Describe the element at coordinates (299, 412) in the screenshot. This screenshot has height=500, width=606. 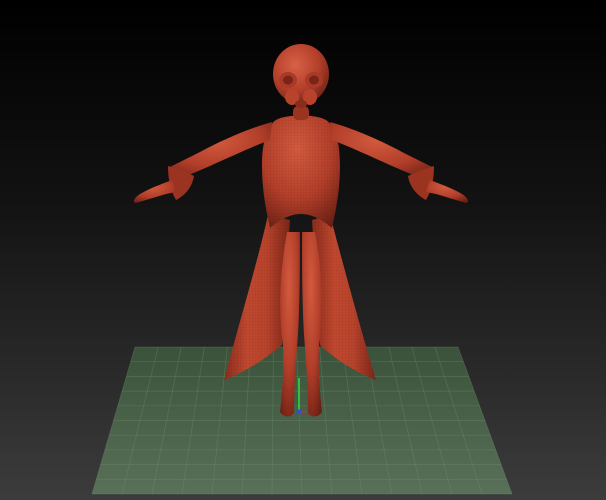
I see `z-axis-point` at that location.